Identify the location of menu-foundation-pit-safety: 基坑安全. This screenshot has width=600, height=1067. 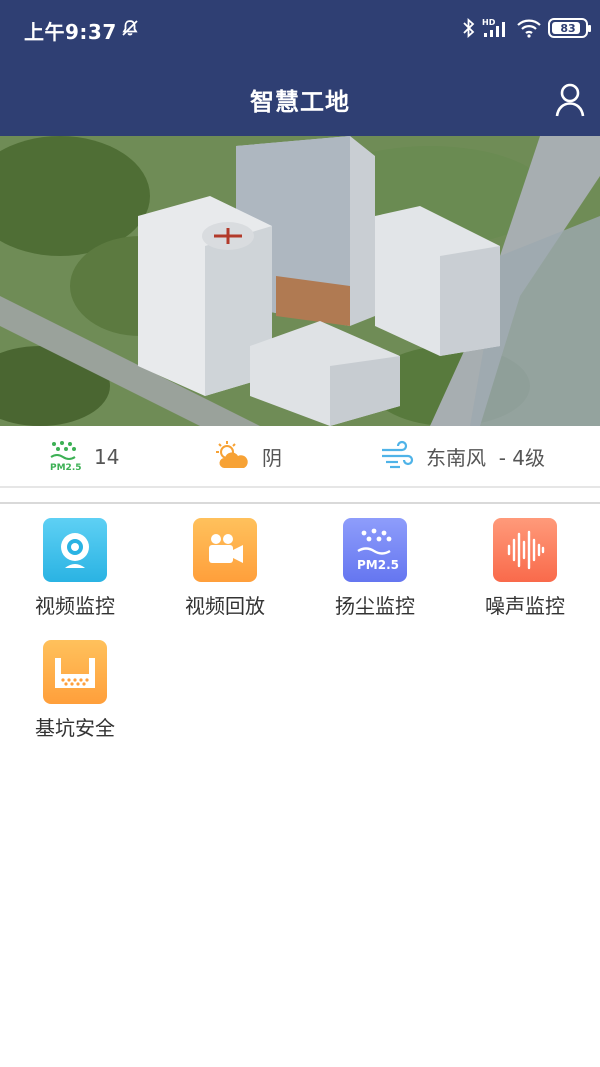
(75, 695).